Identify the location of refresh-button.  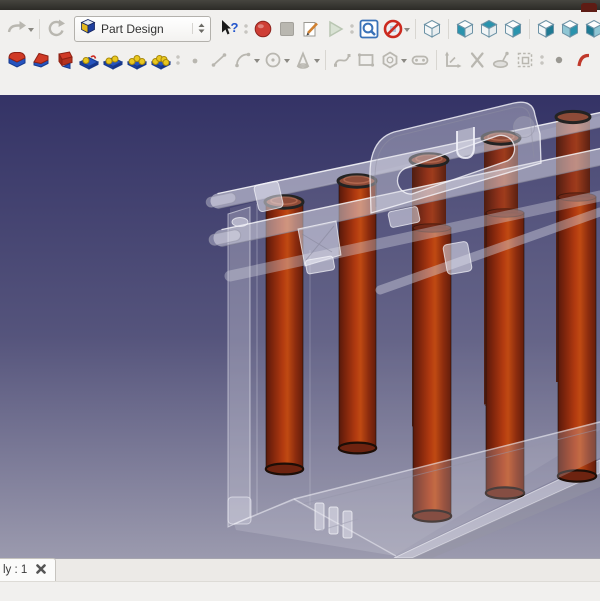
(56, 29).